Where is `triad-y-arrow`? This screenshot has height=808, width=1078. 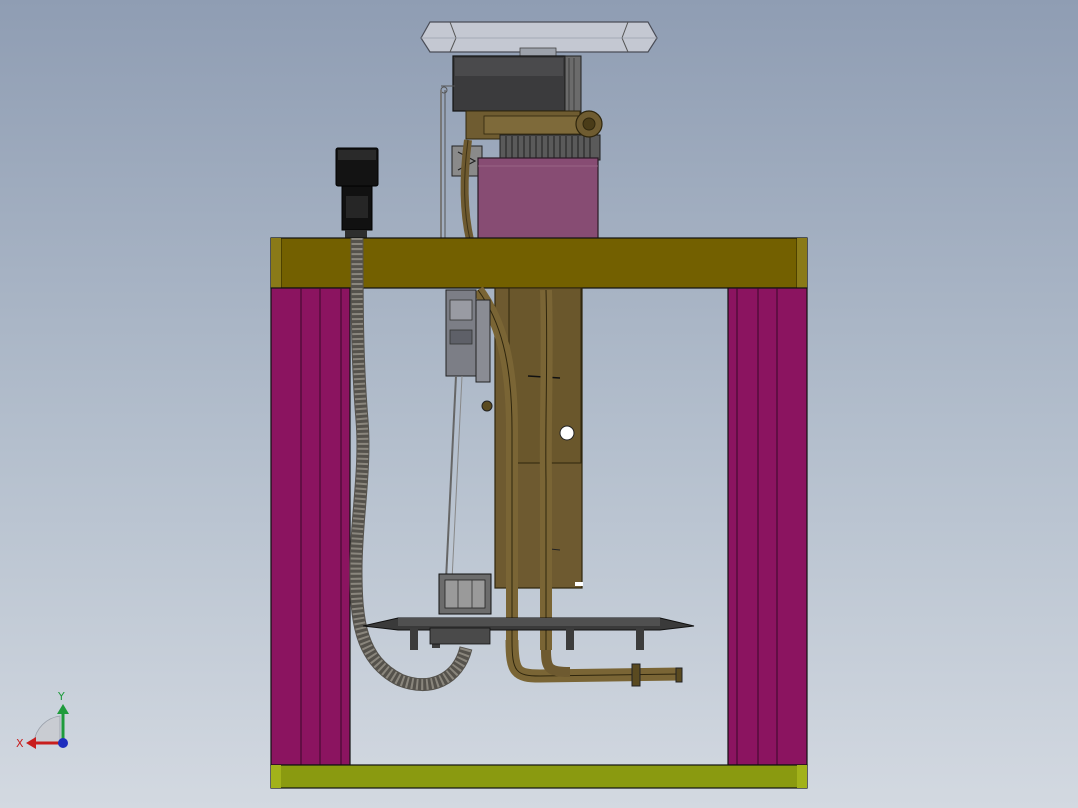 triad-y-arrow is located at coordinates (63, 709).